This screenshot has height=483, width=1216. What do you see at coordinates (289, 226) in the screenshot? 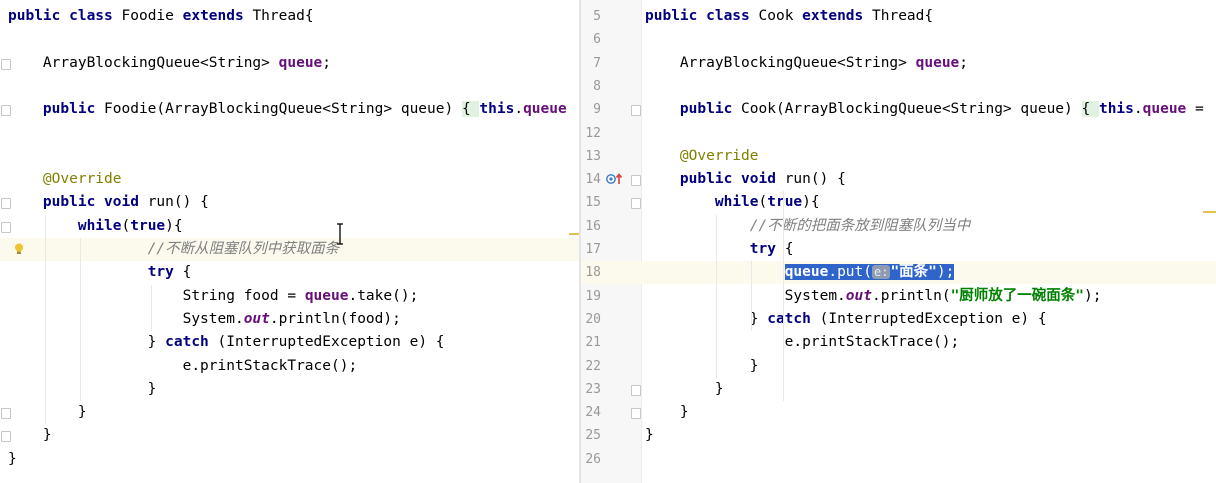
I see `code-line: while(true){` at bounding box center [289, 226].